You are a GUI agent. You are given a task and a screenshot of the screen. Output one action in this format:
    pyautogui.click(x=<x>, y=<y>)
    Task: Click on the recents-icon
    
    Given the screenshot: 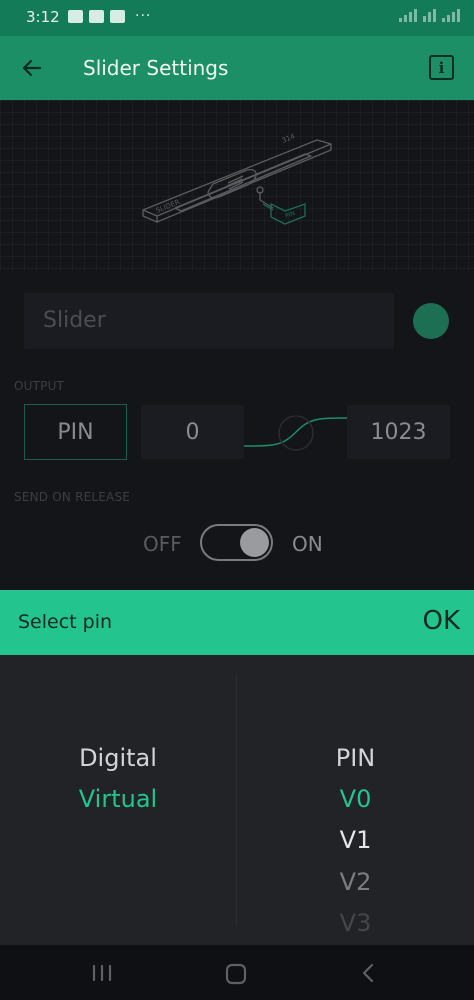 What is the action you would take?
    pyautogui.click(x=102, y=973)
    